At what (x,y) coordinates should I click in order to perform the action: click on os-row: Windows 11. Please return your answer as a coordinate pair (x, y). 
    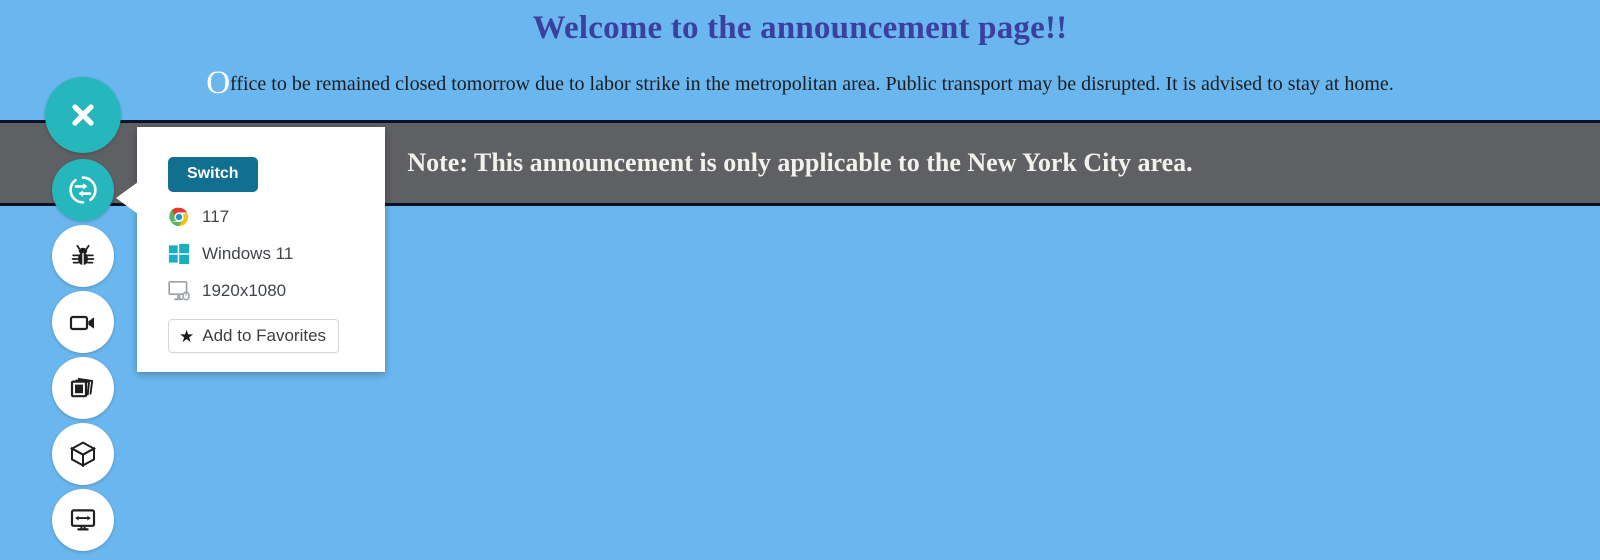
    Looking at the image, I should click on (276, 254).